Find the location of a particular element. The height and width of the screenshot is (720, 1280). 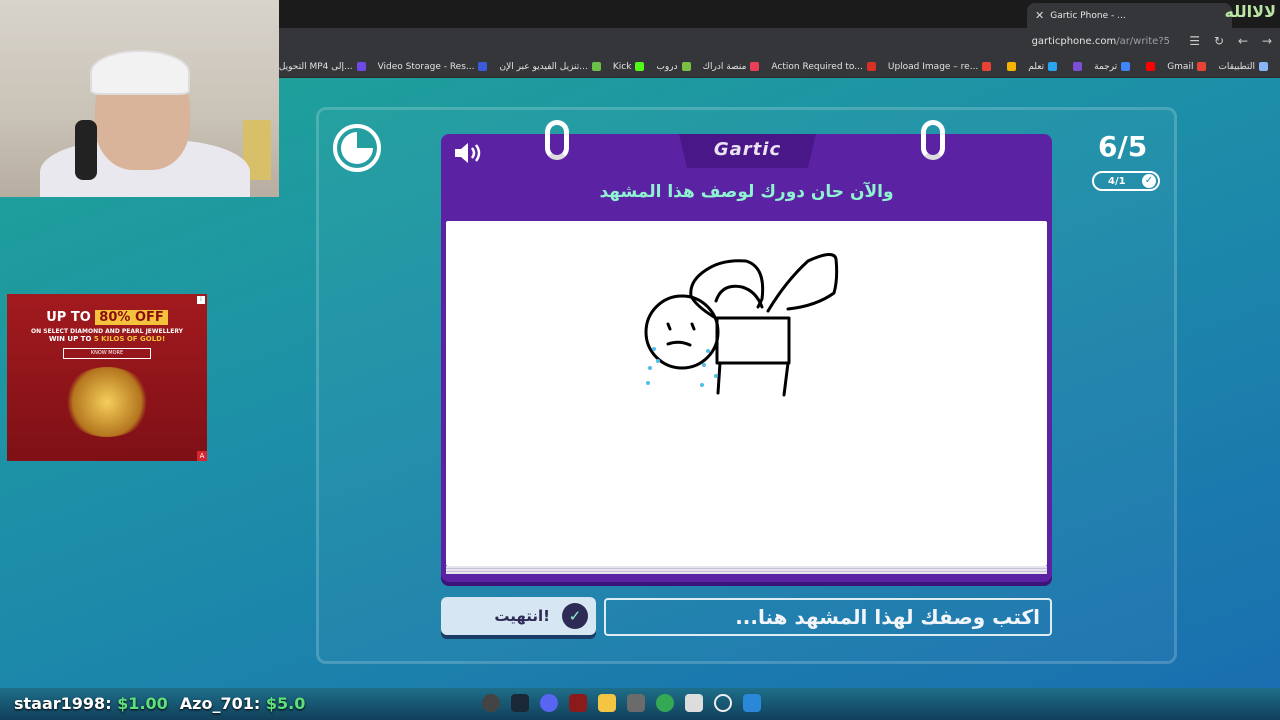

donation-item: staar1998: $1.00 is located at coordinates (91, 703).